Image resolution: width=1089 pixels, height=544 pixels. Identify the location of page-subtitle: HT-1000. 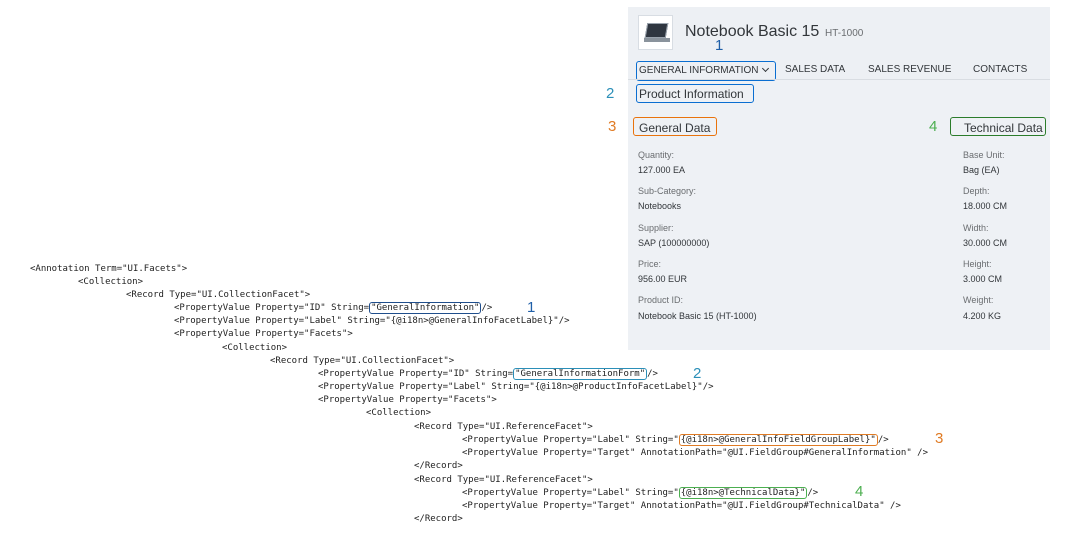
(844, 33).